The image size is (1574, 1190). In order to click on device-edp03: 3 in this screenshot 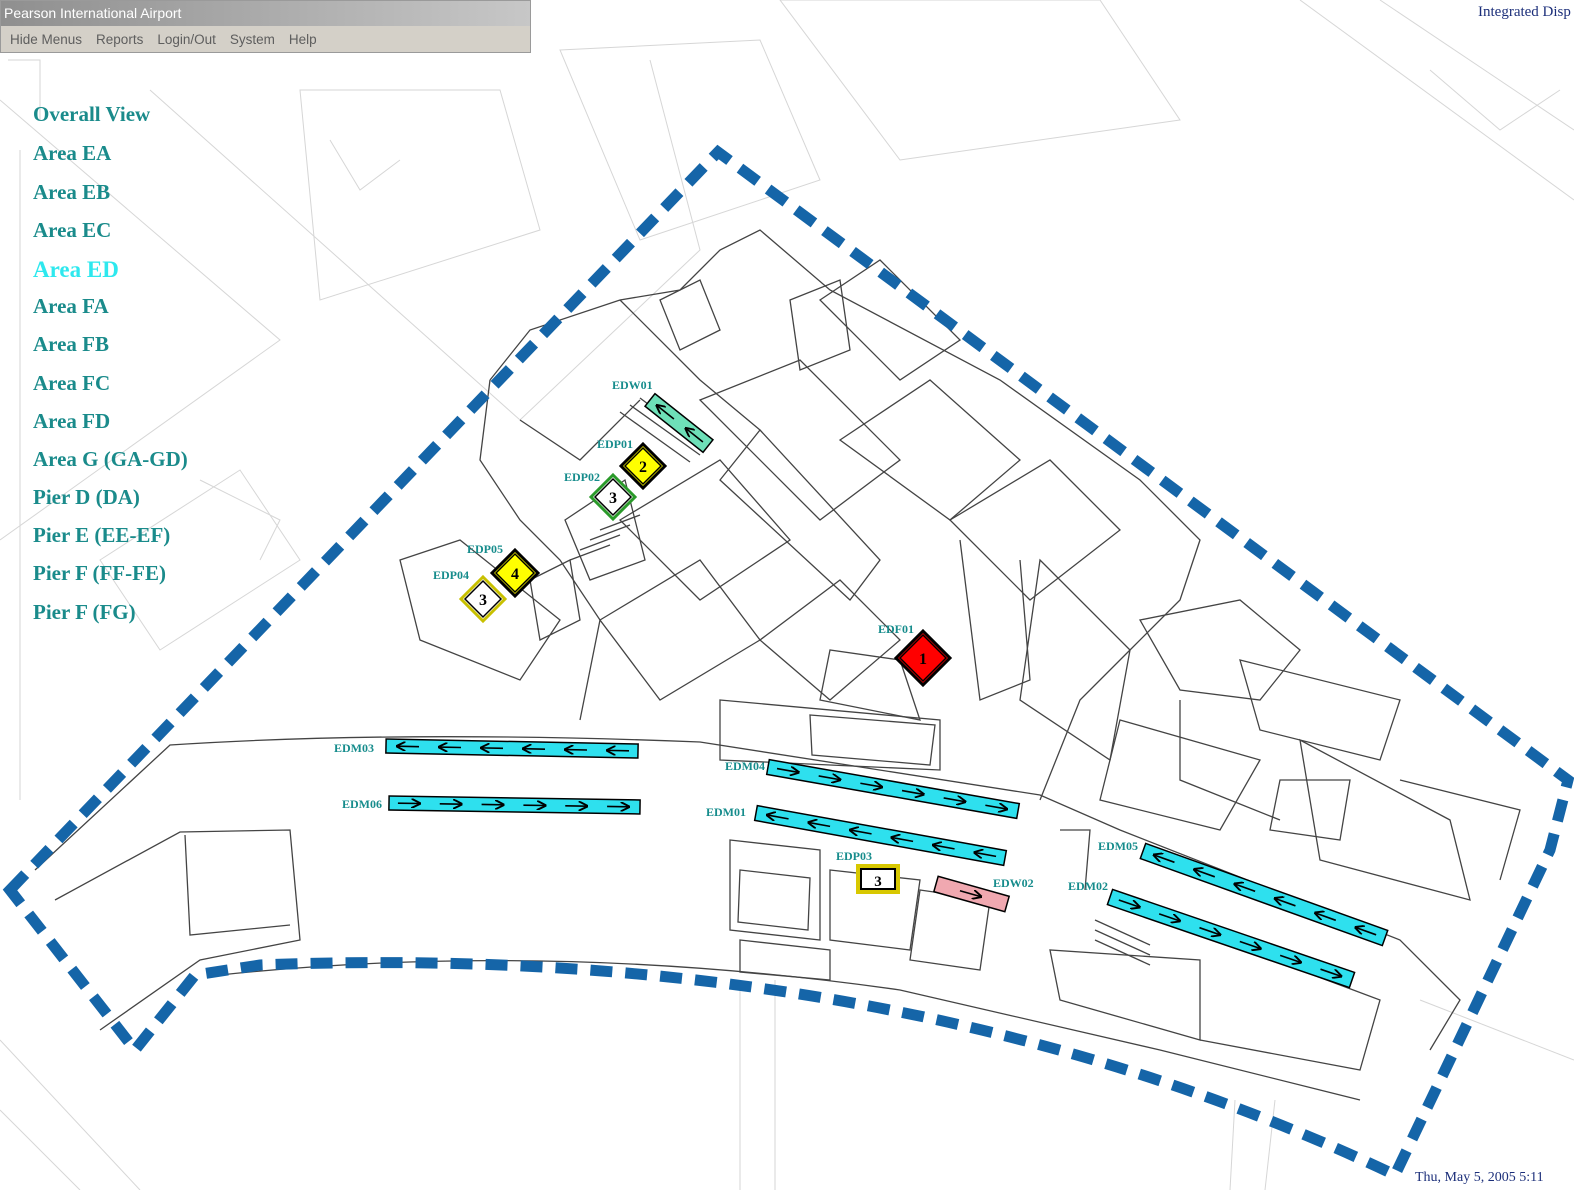, I will do `click(878, 879)`.